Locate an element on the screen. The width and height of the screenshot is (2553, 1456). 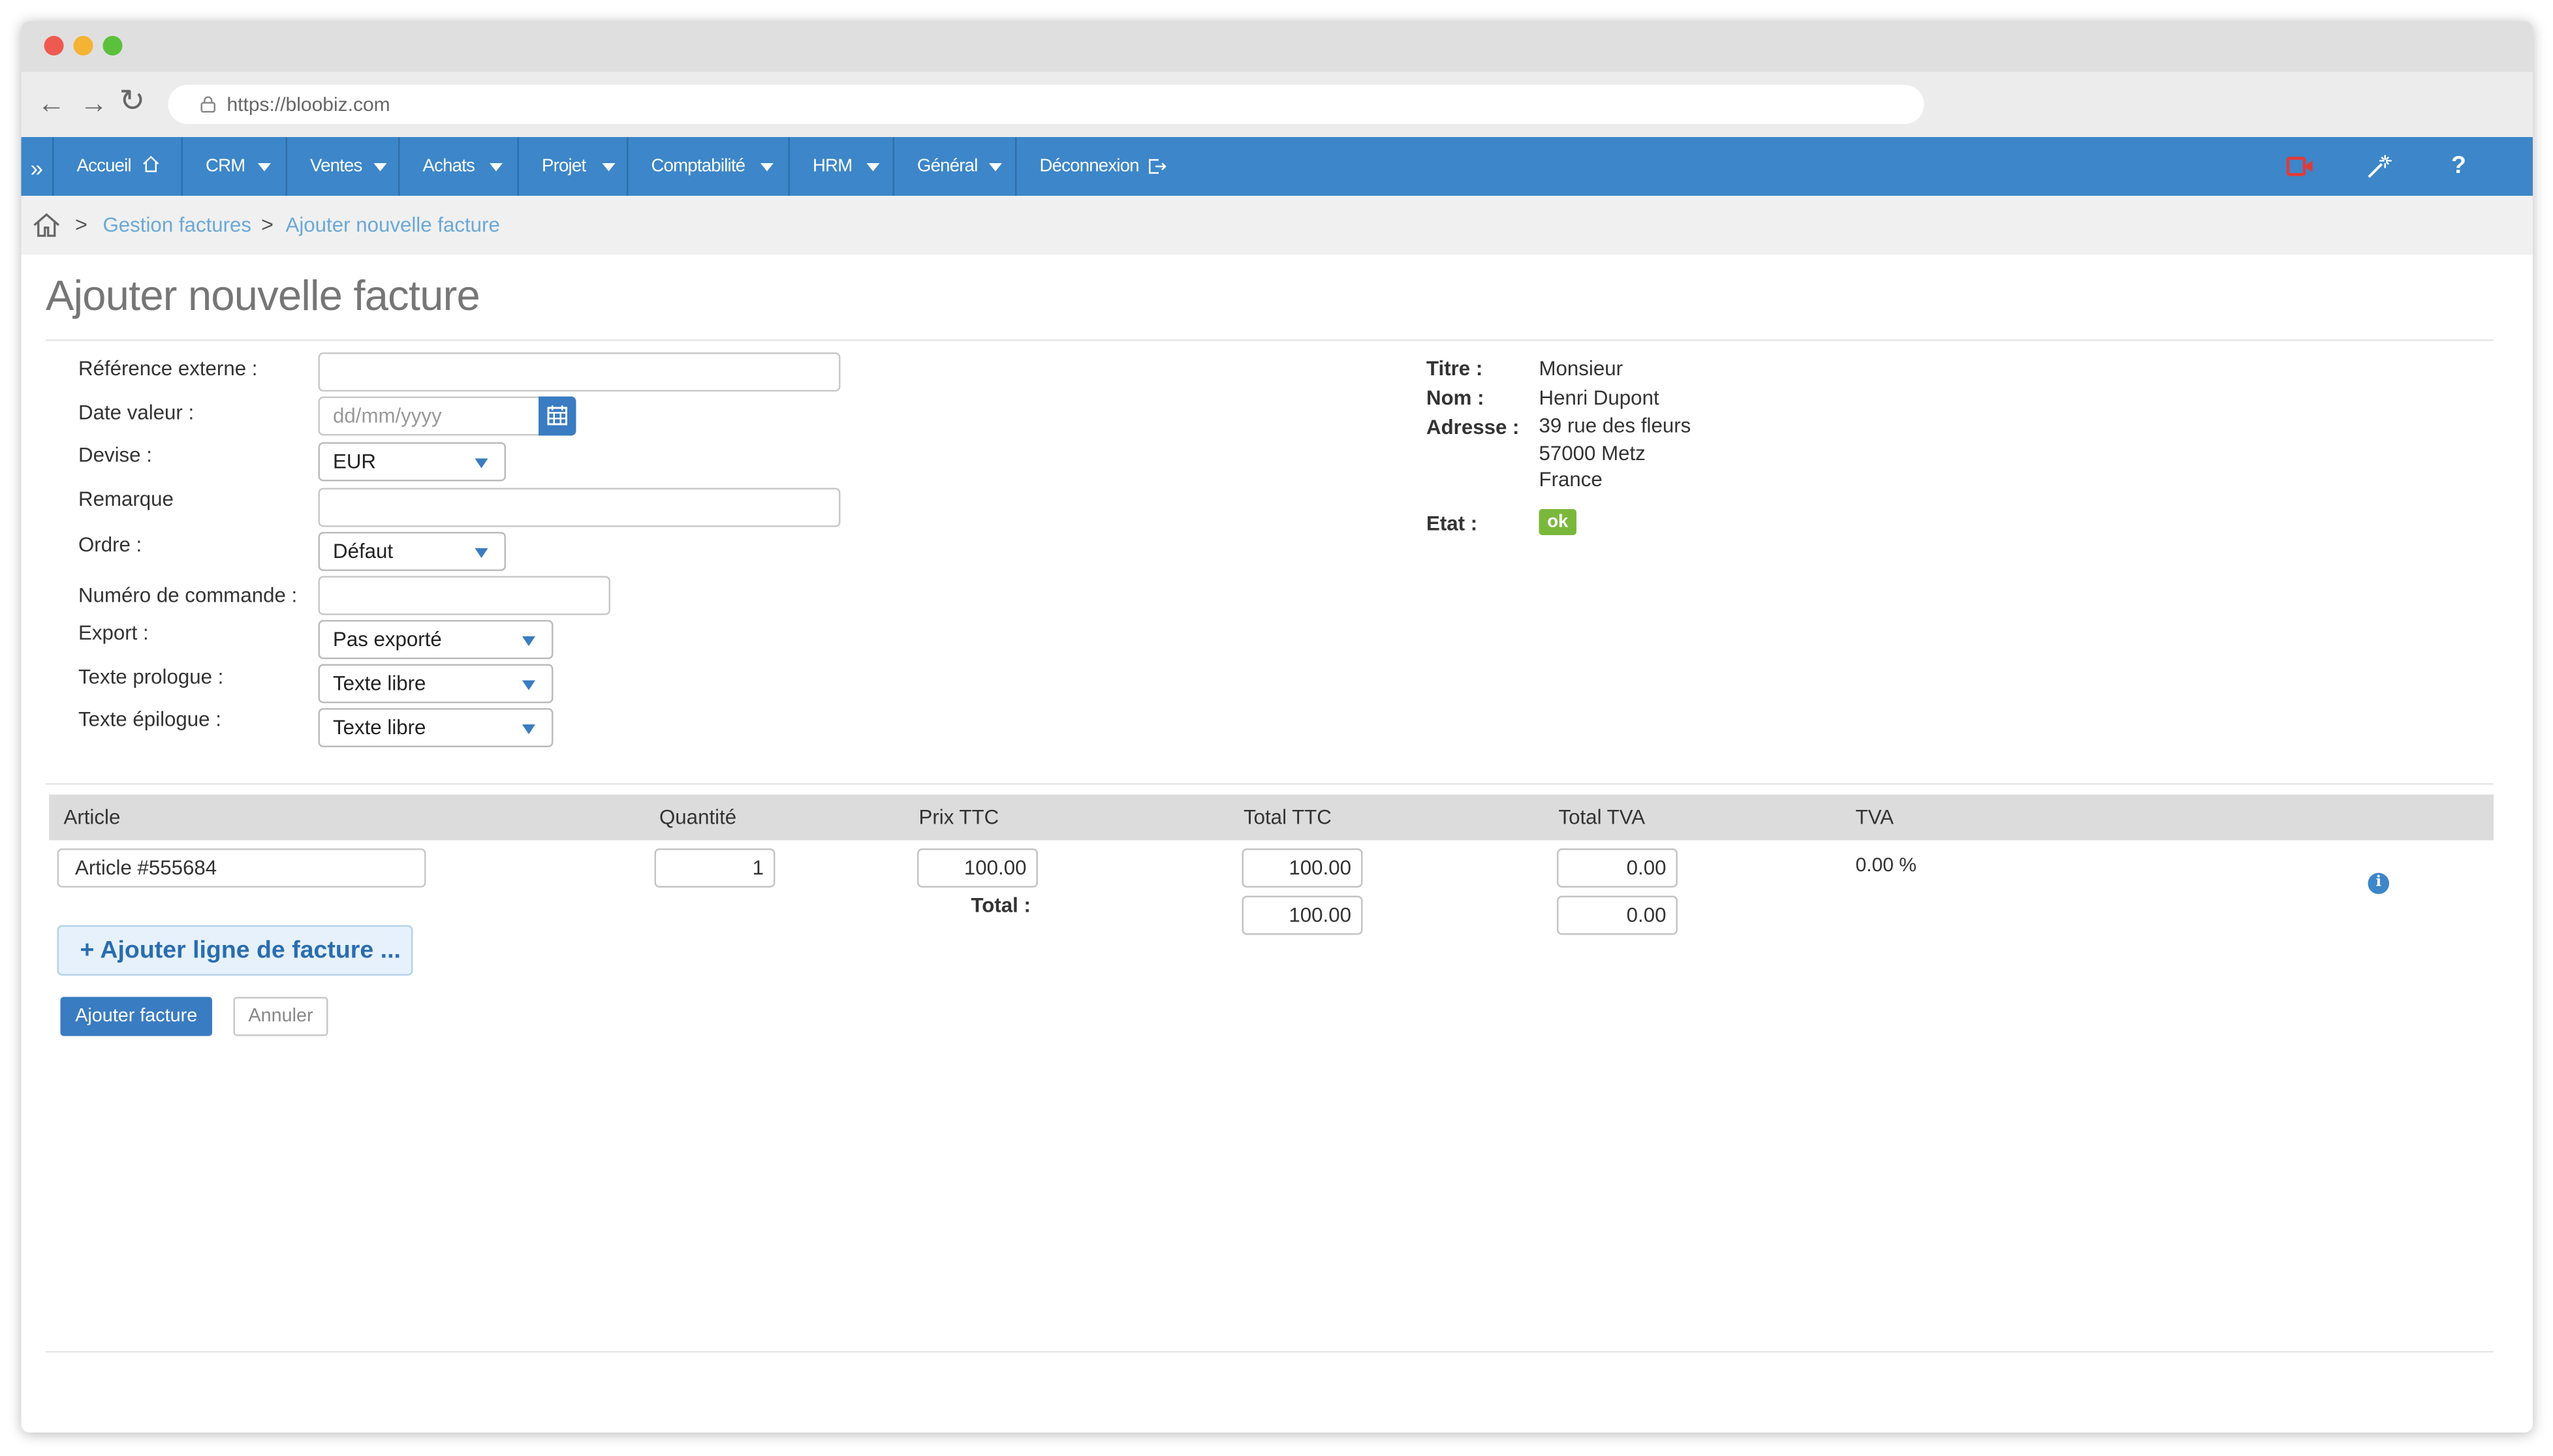
calendar-icon is located at coordinates (557, 415).